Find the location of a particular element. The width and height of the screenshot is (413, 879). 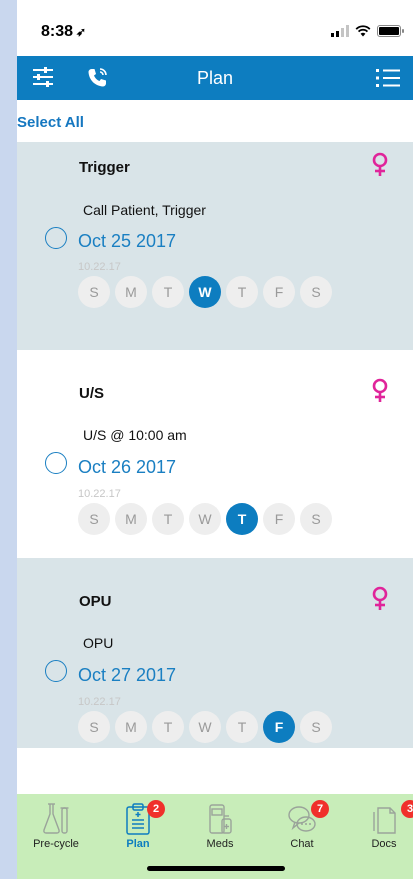

card-title: U/S is located at coordinates (92, 393).